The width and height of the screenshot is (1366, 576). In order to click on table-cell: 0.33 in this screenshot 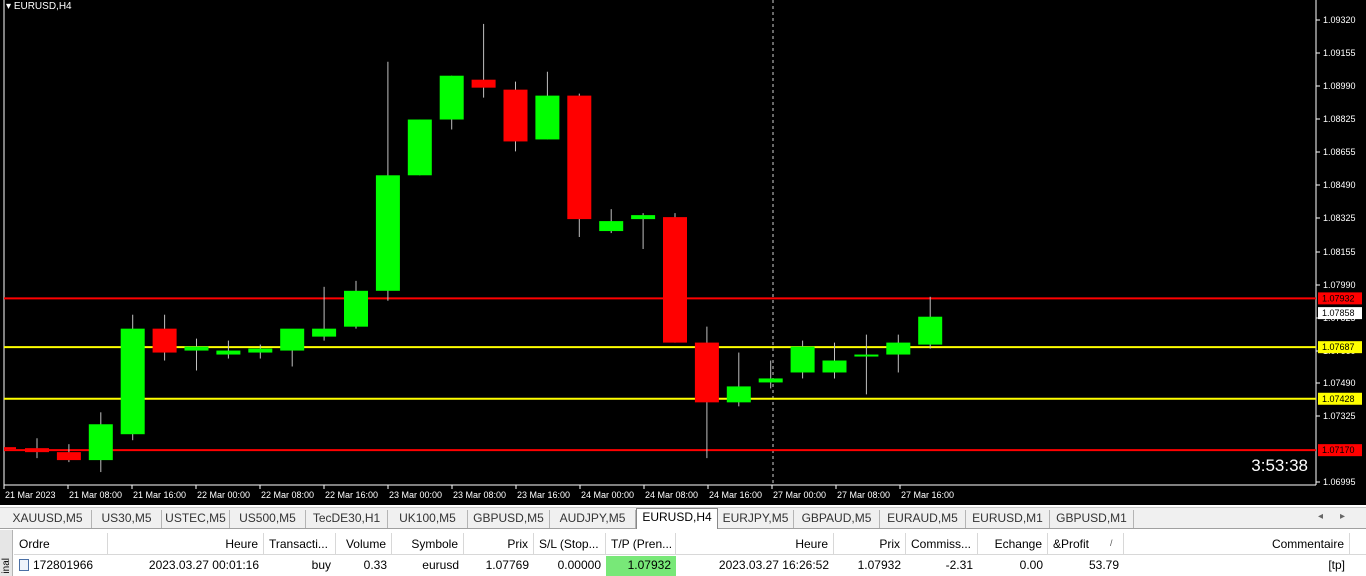, I will do `click(375, 565)`.